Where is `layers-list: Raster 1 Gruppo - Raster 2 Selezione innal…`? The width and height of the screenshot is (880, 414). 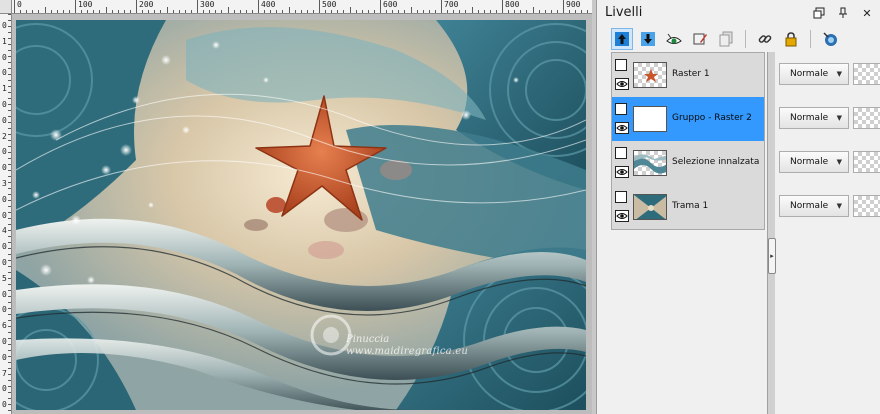 layers-list: Raster 1 Gruppo - Raster 2 Selezione innal… is located at coordinates (688, 141).